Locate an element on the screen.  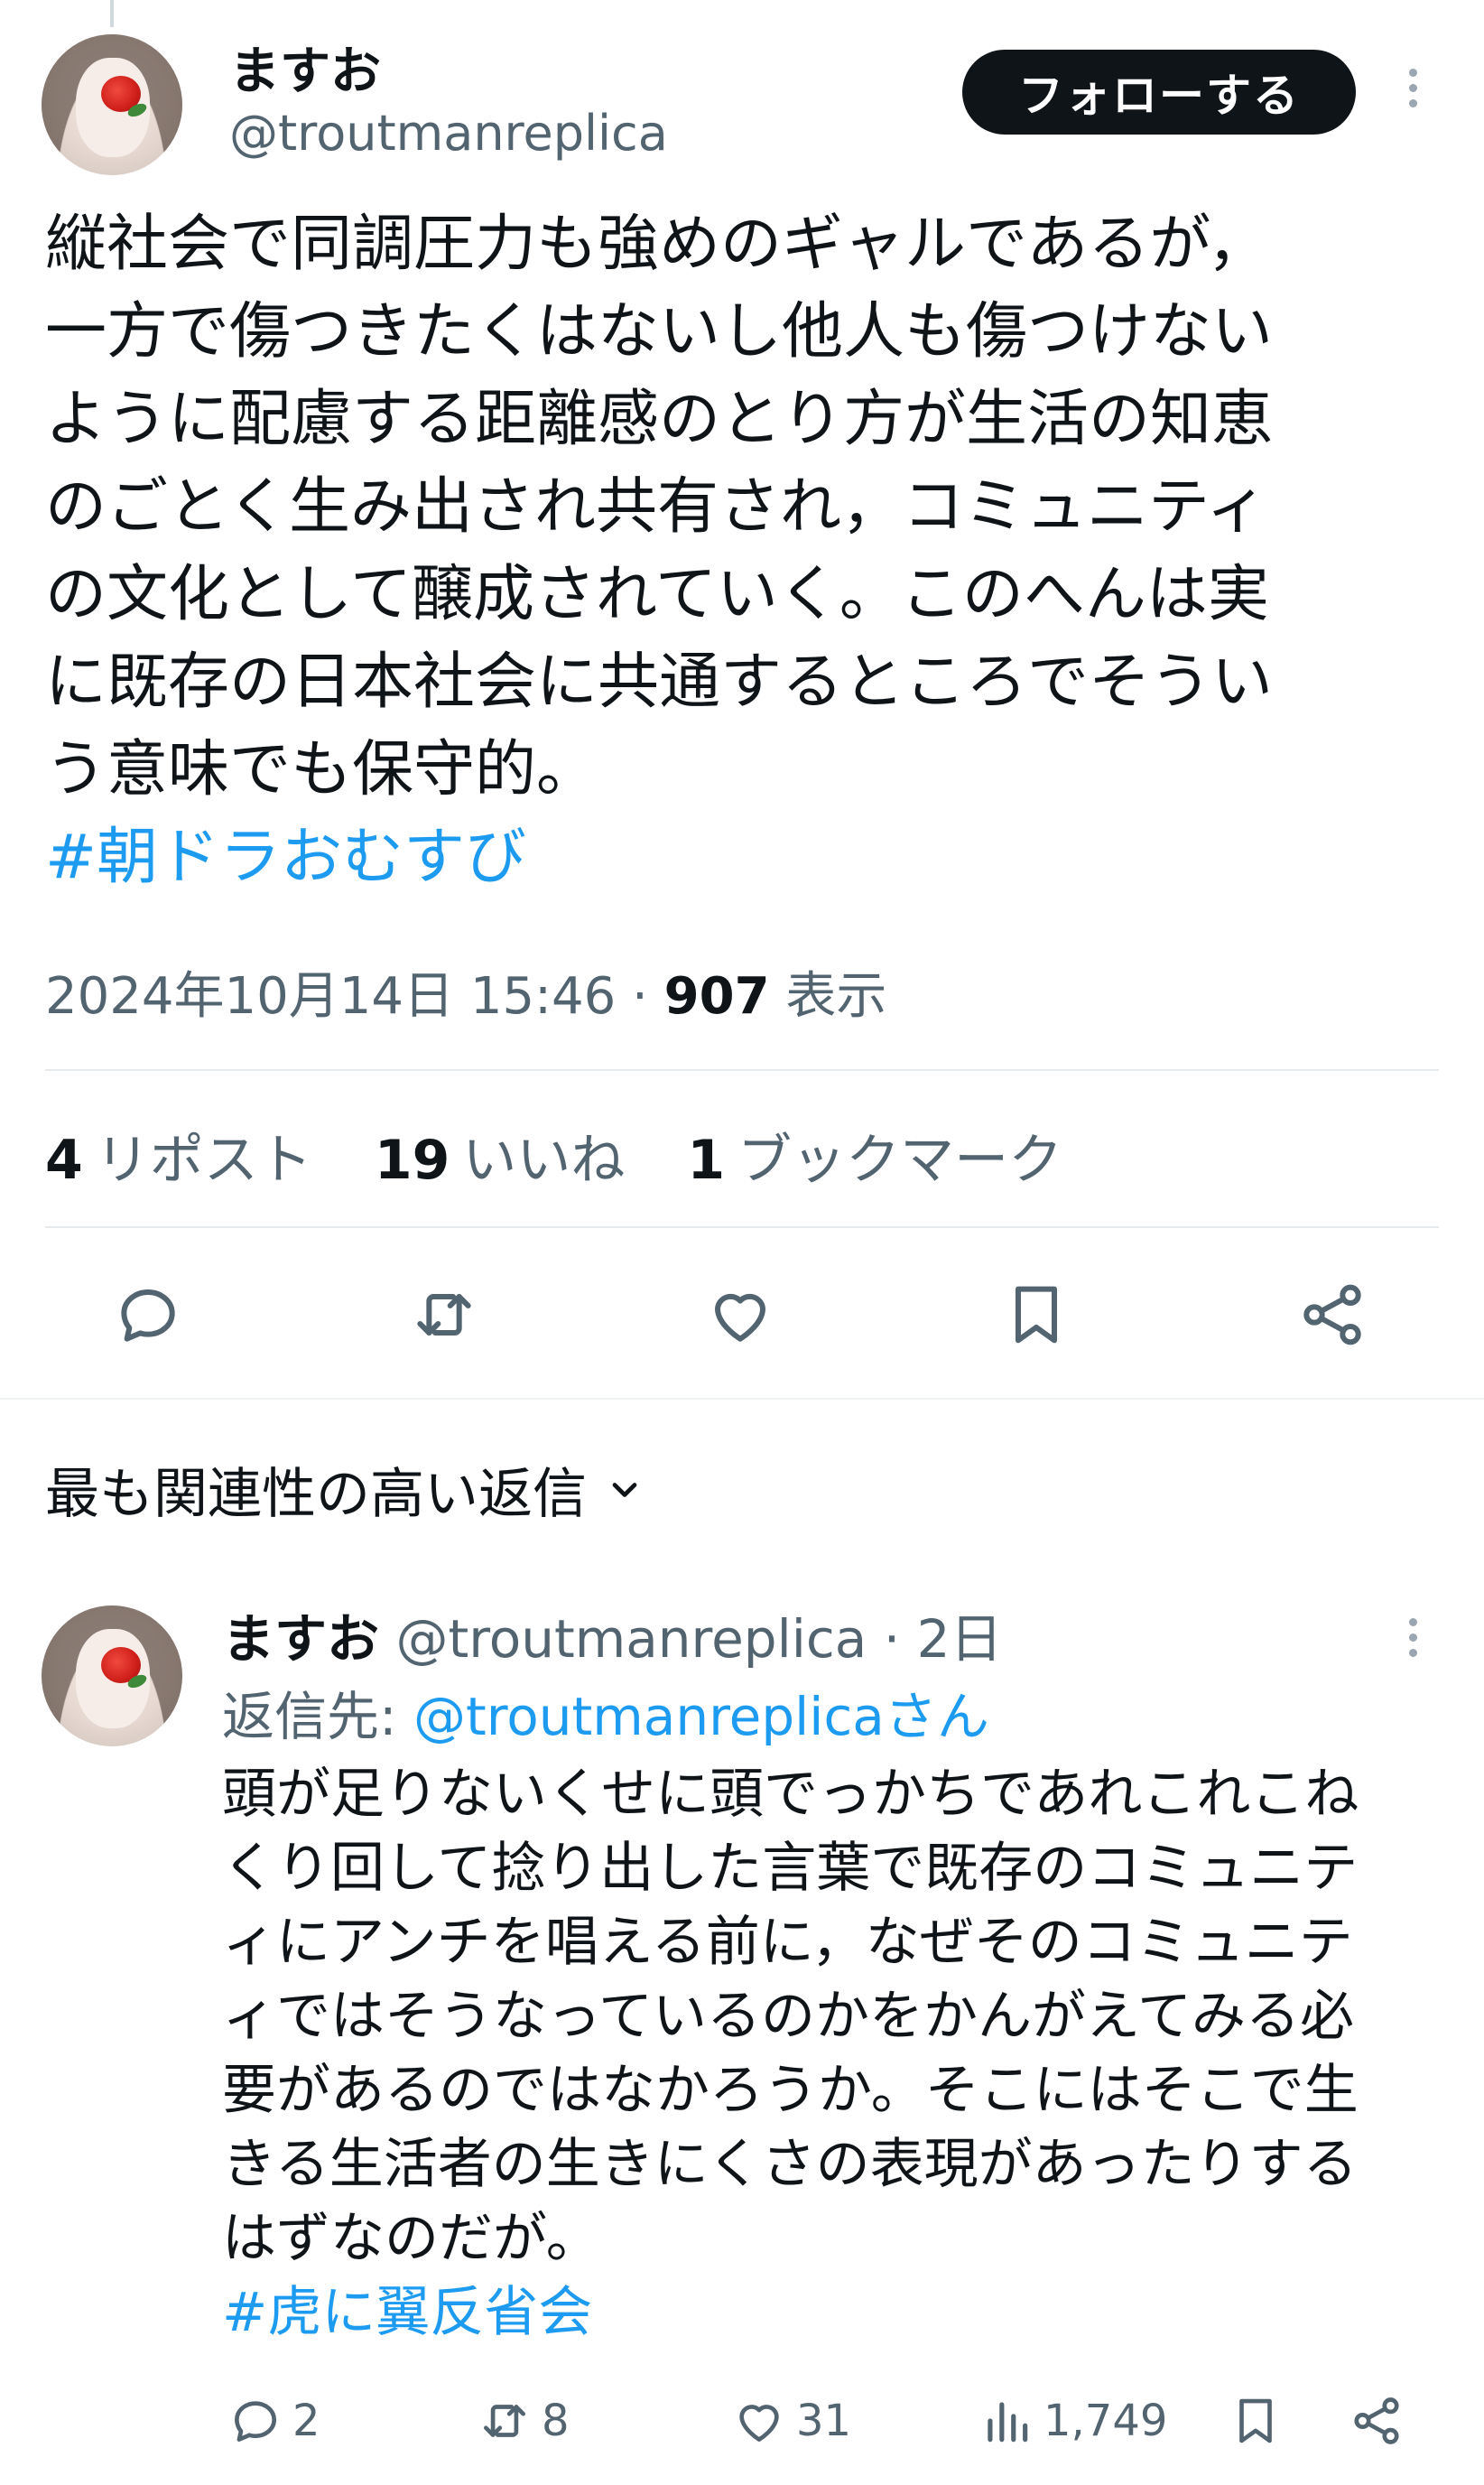
reply-share-button is located at coordinates (1377, 2421).